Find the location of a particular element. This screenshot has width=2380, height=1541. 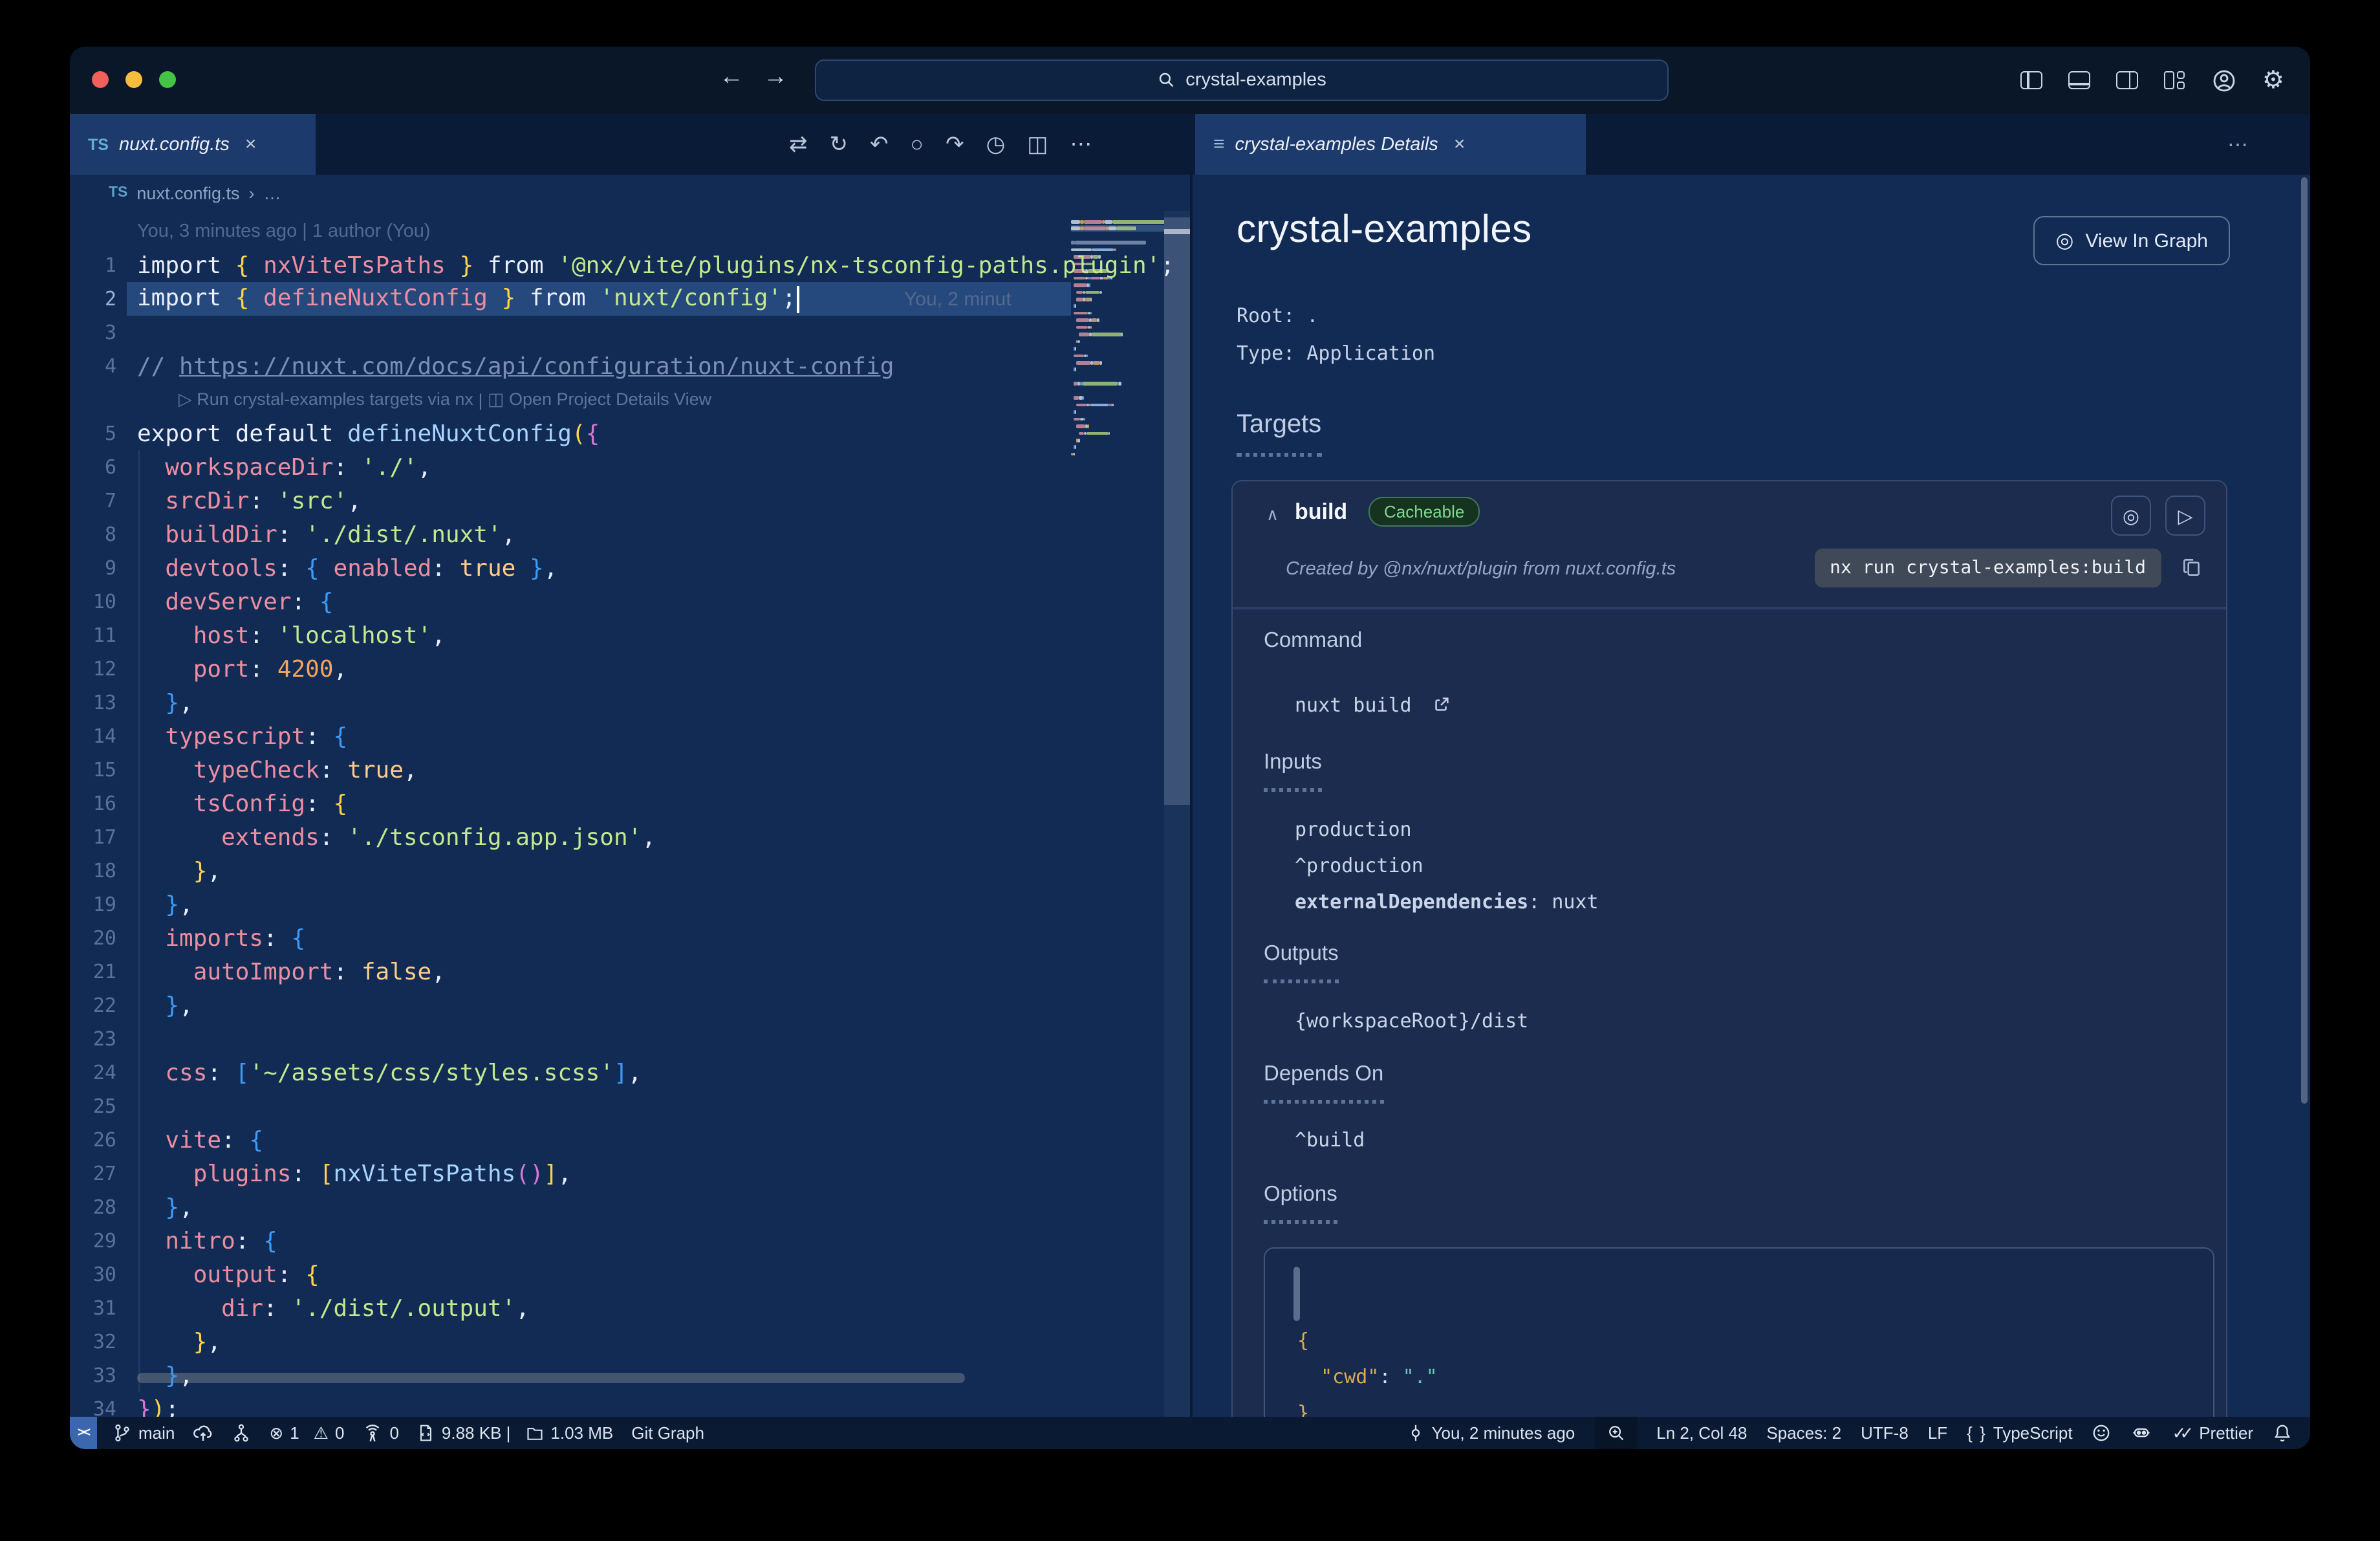

copy-command-icon is located at coordinates (2192, 567).